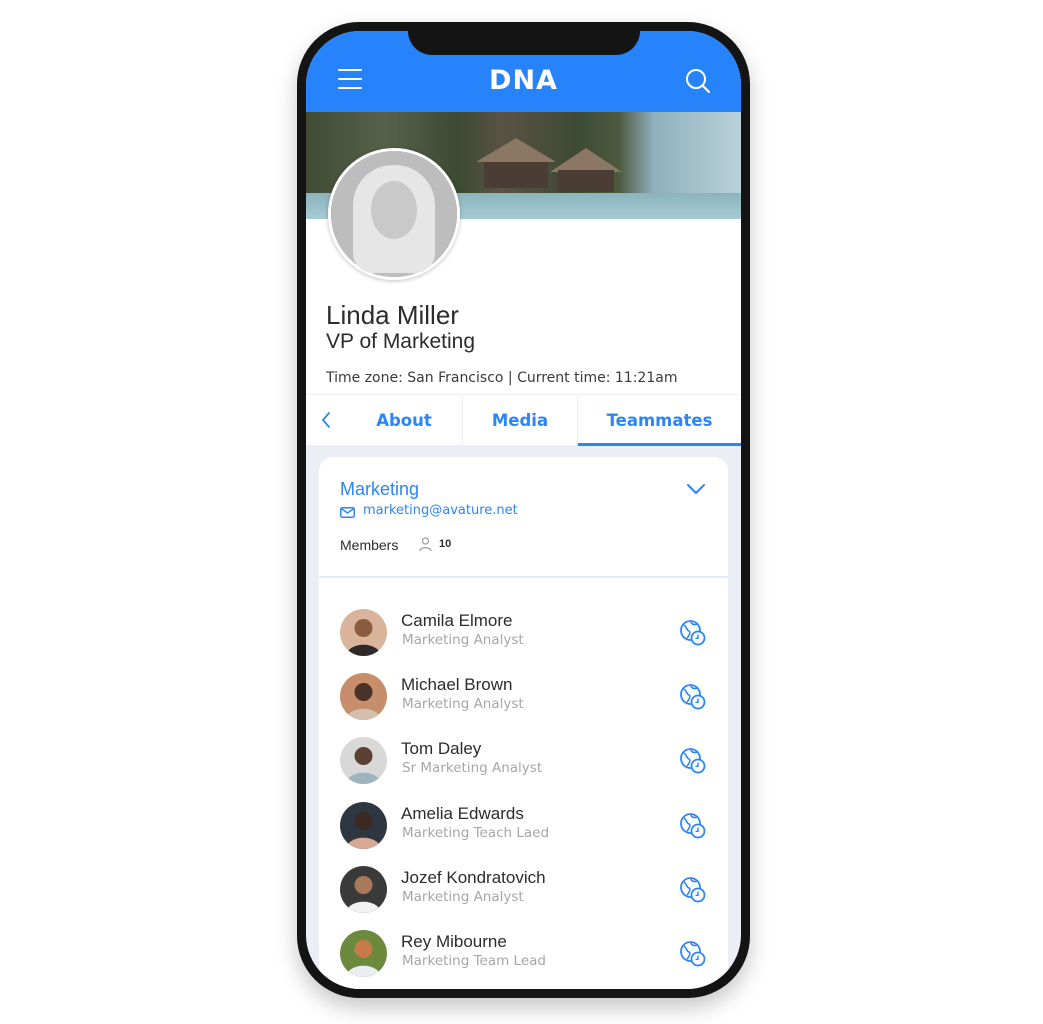  Describe the element at coordinates (440, 510) in the screenshot. I see `group-email-link: marketing@avature.net` at that location.